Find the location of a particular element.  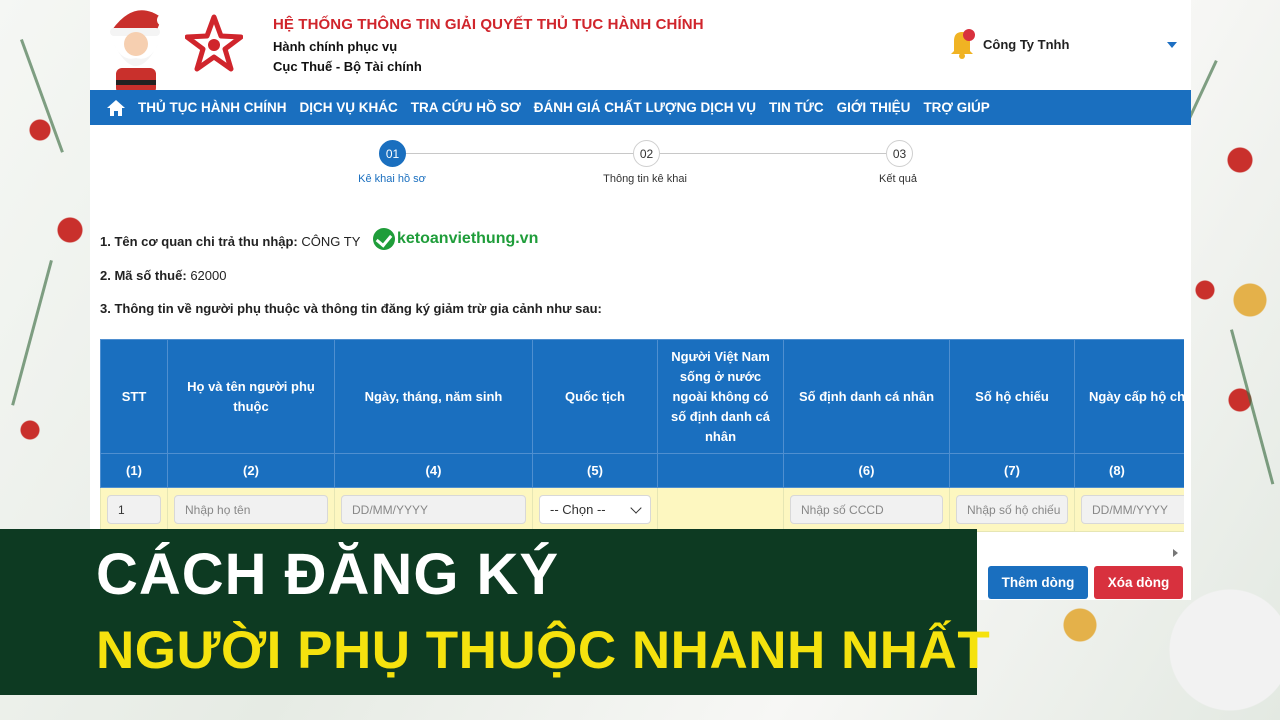

watermark-logo: ketoanviethung.vn is located at coordinates (455, 239).